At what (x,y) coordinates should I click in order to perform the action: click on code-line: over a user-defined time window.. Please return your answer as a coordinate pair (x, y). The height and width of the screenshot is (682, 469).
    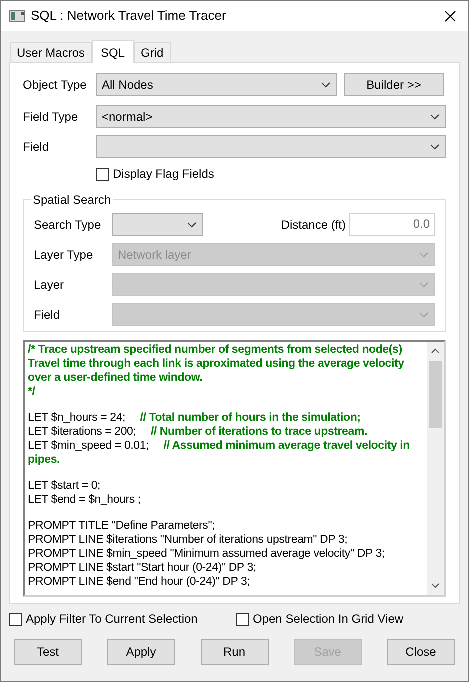
    Looking at the image, I should click on (116, 378).